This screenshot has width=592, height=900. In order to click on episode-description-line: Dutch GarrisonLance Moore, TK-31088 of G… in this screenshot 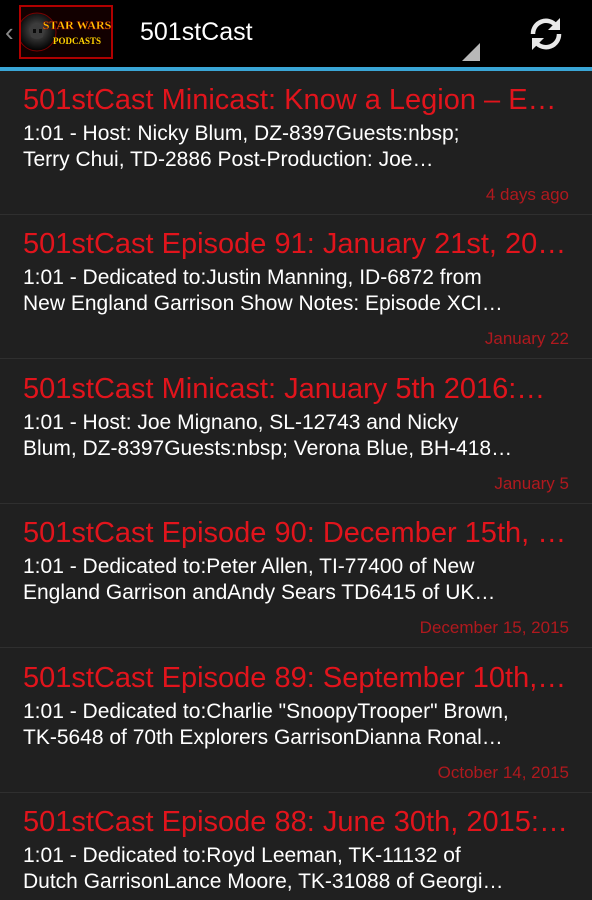, I will do `click(263, 881)`.